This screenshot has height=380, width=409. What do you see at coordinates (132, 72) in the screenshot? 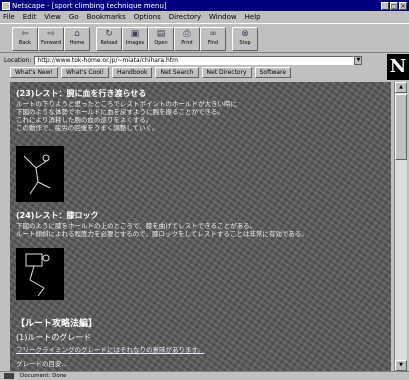
I see `handbook-button: Handbook` at bounding box center [132, 72].